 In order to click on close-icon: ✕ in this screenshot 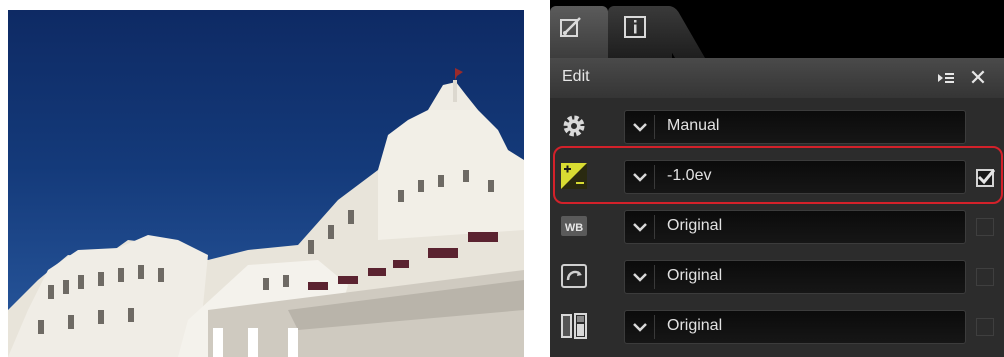, I will do `click(978, 77)`.